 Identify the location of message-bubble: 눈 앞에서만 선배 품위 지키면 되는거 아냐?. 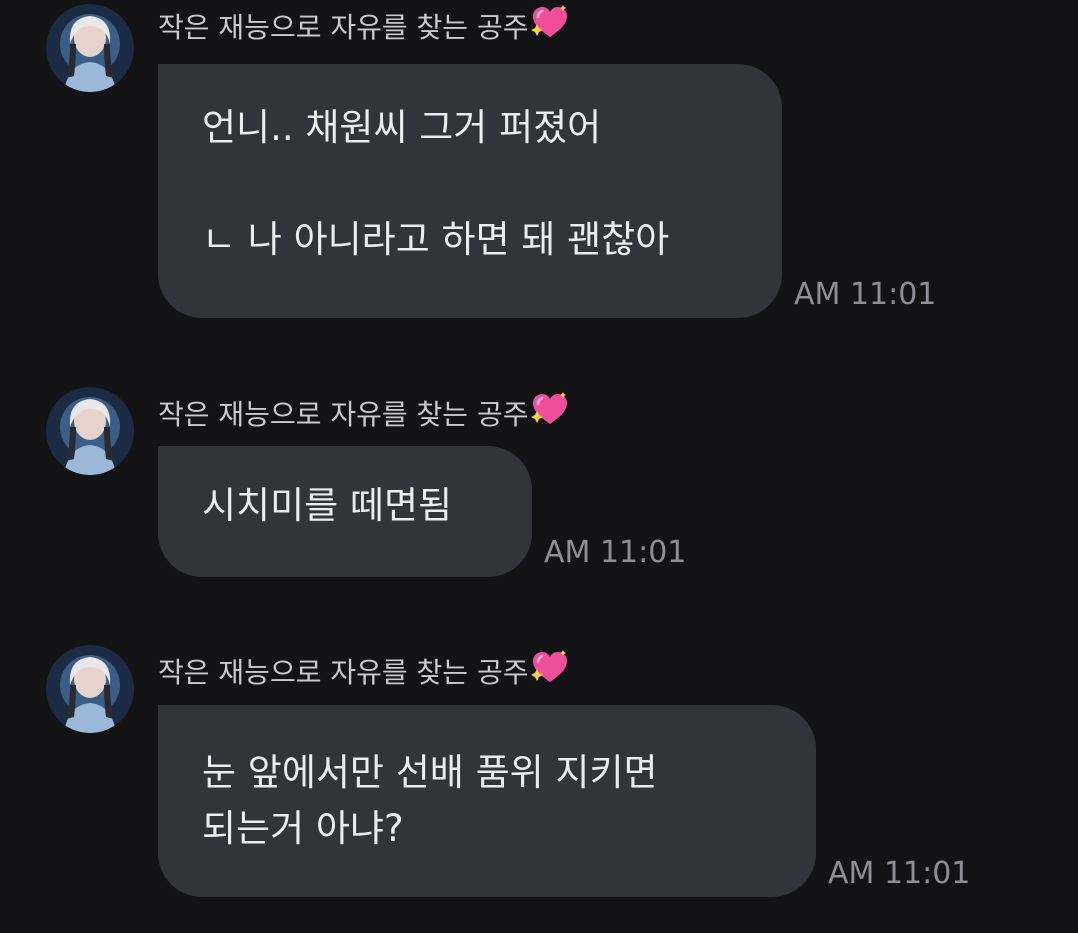
(487, 801).